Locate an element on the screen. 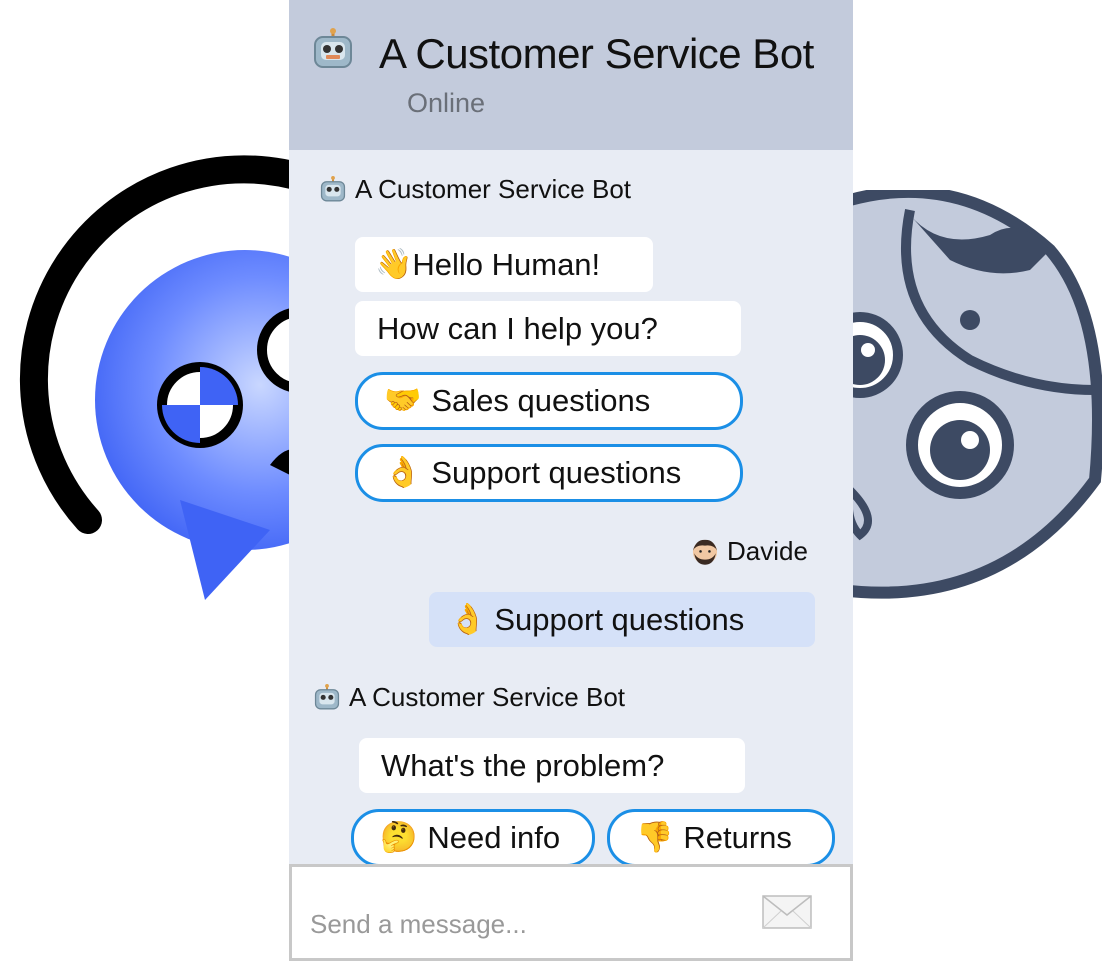 Image resolution: width=1102 pixels, height=961 pixels. quick-reply-support: 👌 Support questions is located at coordinates (549, 473).